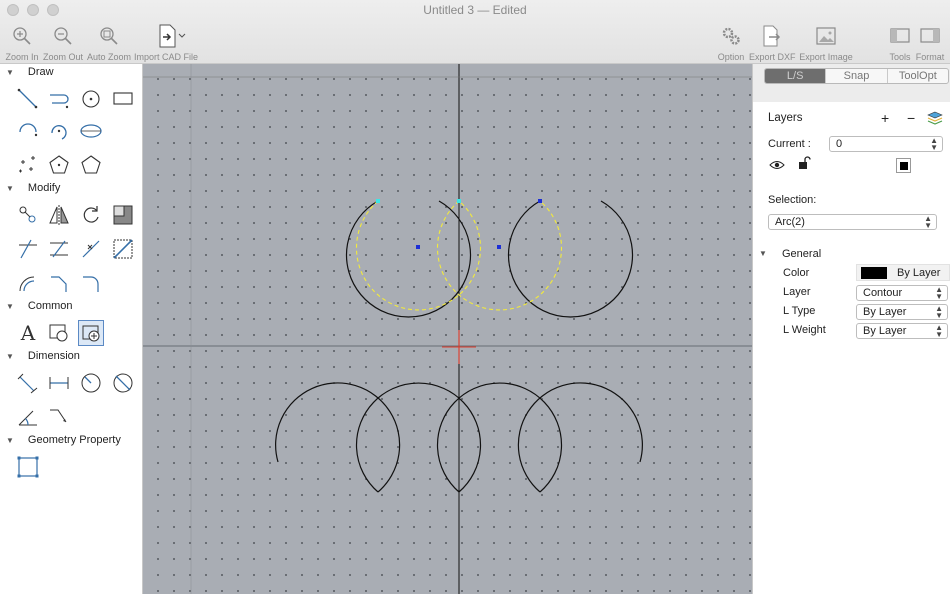 The image size is (950, 594). What do you see at coordinates (918, 76) in the screenshot?
I see `tab-toolopt: ToolOpt` at bounding box center [918, 76].